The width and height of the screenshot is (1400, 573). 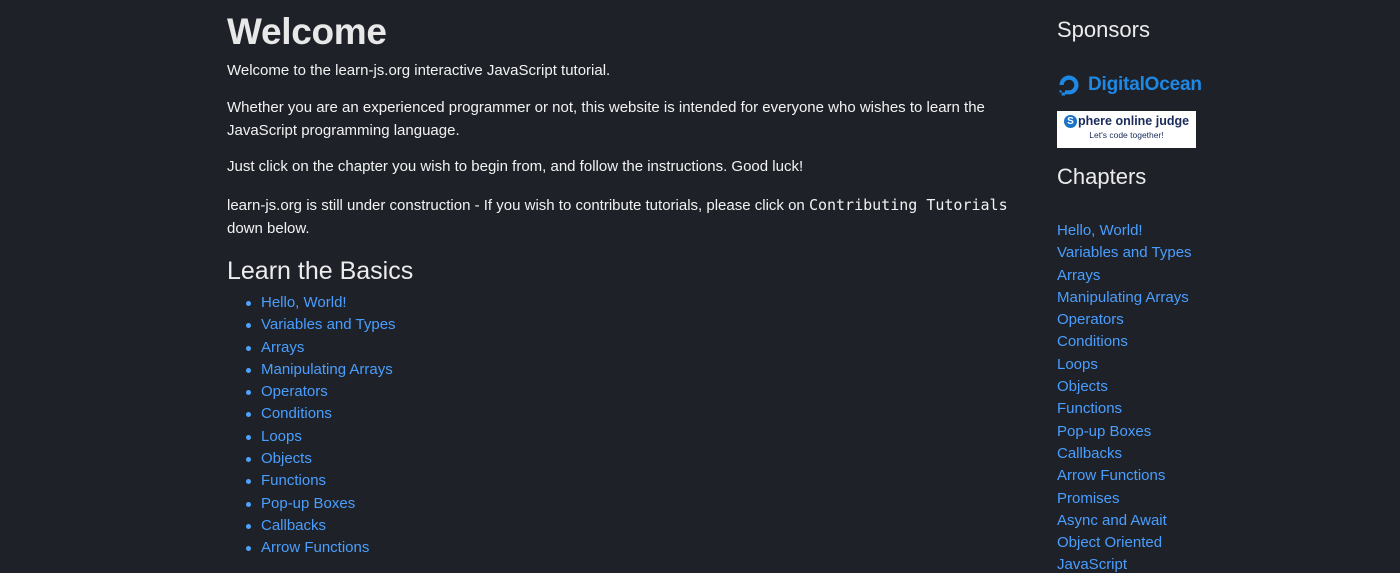 What do you see at coordinates (1088, 498) in the screenshot?
I see `chapter-link-promises: Promises` at bounding box center [1088, 498].